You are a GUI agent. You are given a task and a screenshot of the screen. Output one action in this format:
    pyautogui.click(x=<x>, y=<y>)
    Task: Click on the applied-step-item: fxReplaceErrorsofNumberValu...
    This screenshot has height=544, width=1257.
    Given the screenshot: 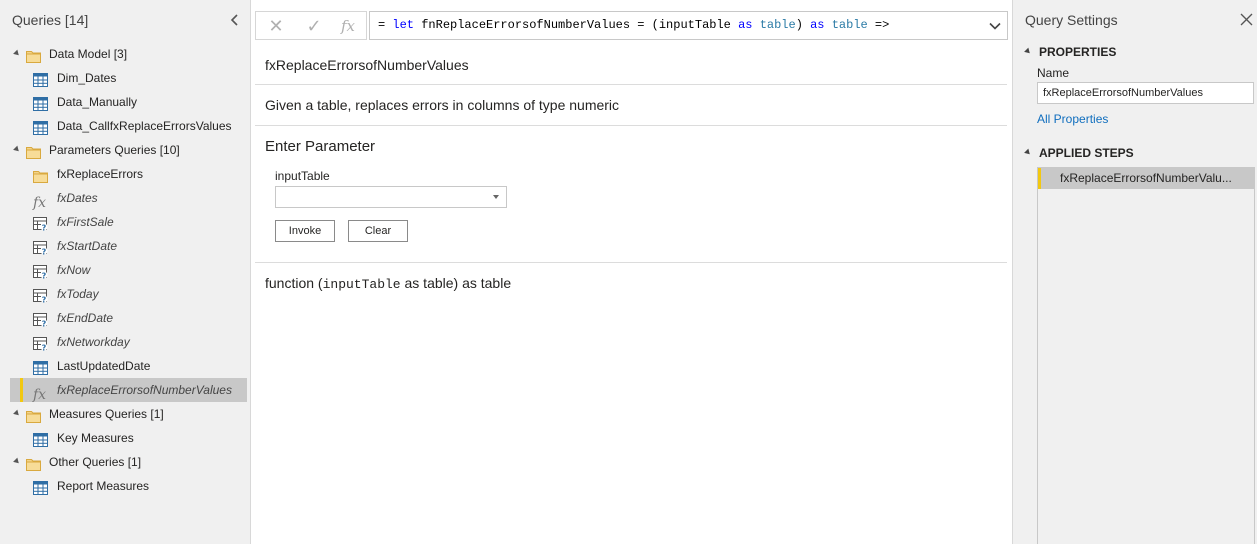 What is the action you would take?
    pyautogui.click(x=1146, y=178)
    